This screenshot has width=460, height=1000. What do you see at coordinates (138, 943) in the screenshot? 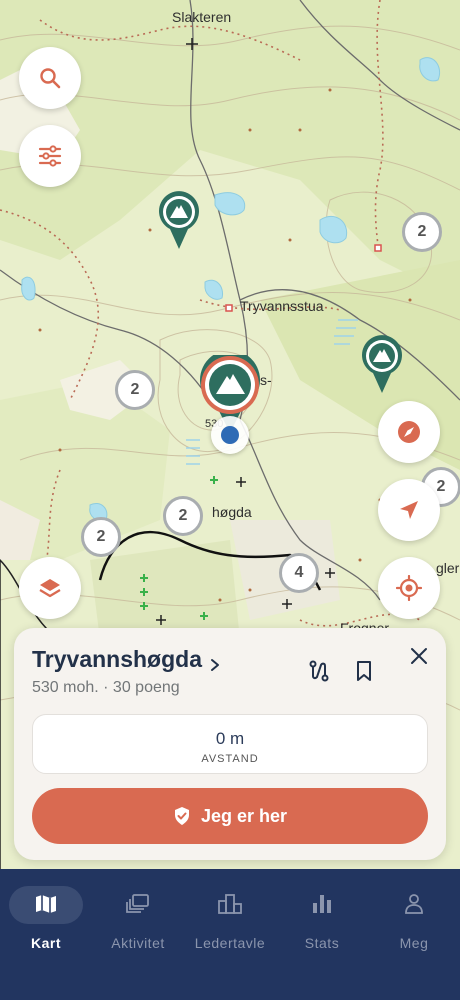
I see `tab-label: Aktivitet` at bounding box center [138, 943].